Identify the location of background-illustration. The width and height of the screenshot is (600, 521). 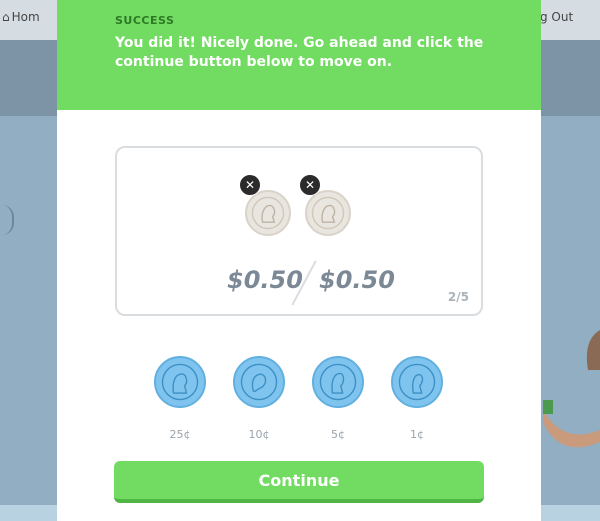
(571, 389).